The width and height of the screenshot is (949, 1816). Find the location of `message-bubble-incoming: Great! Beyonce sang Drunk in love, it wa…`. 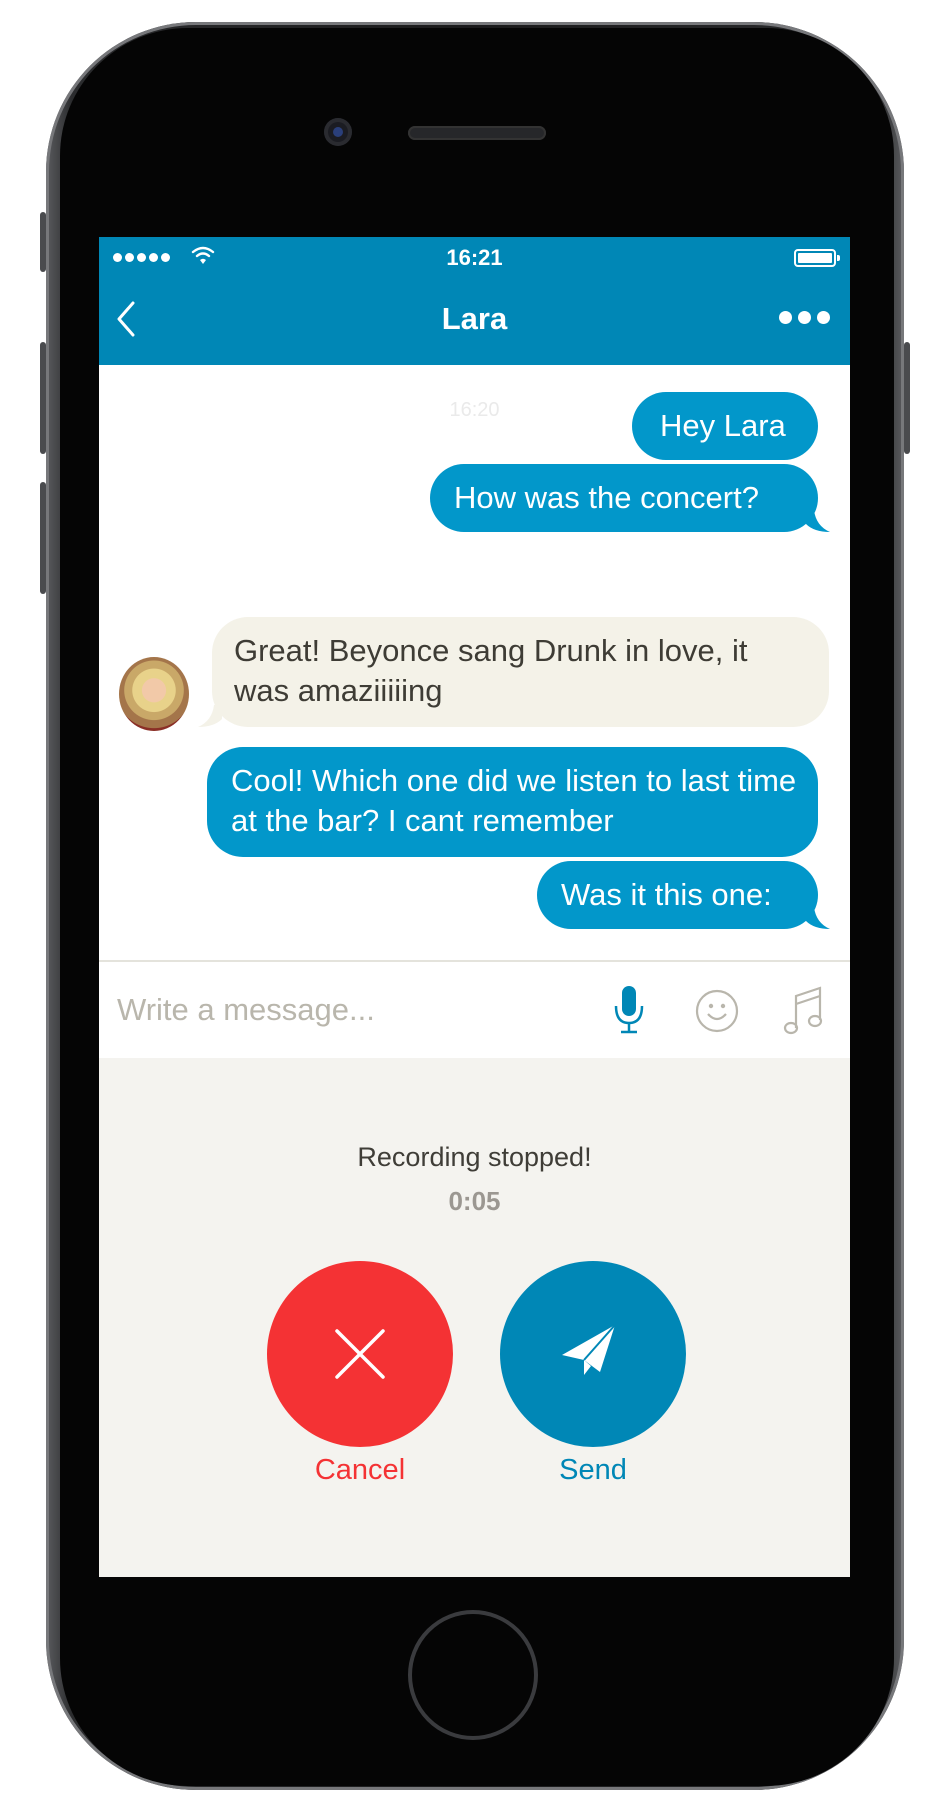

message-bubble-incoming: Great! Beyonce sang Drunk in love, it wa… is located at coordinates (513, 672).